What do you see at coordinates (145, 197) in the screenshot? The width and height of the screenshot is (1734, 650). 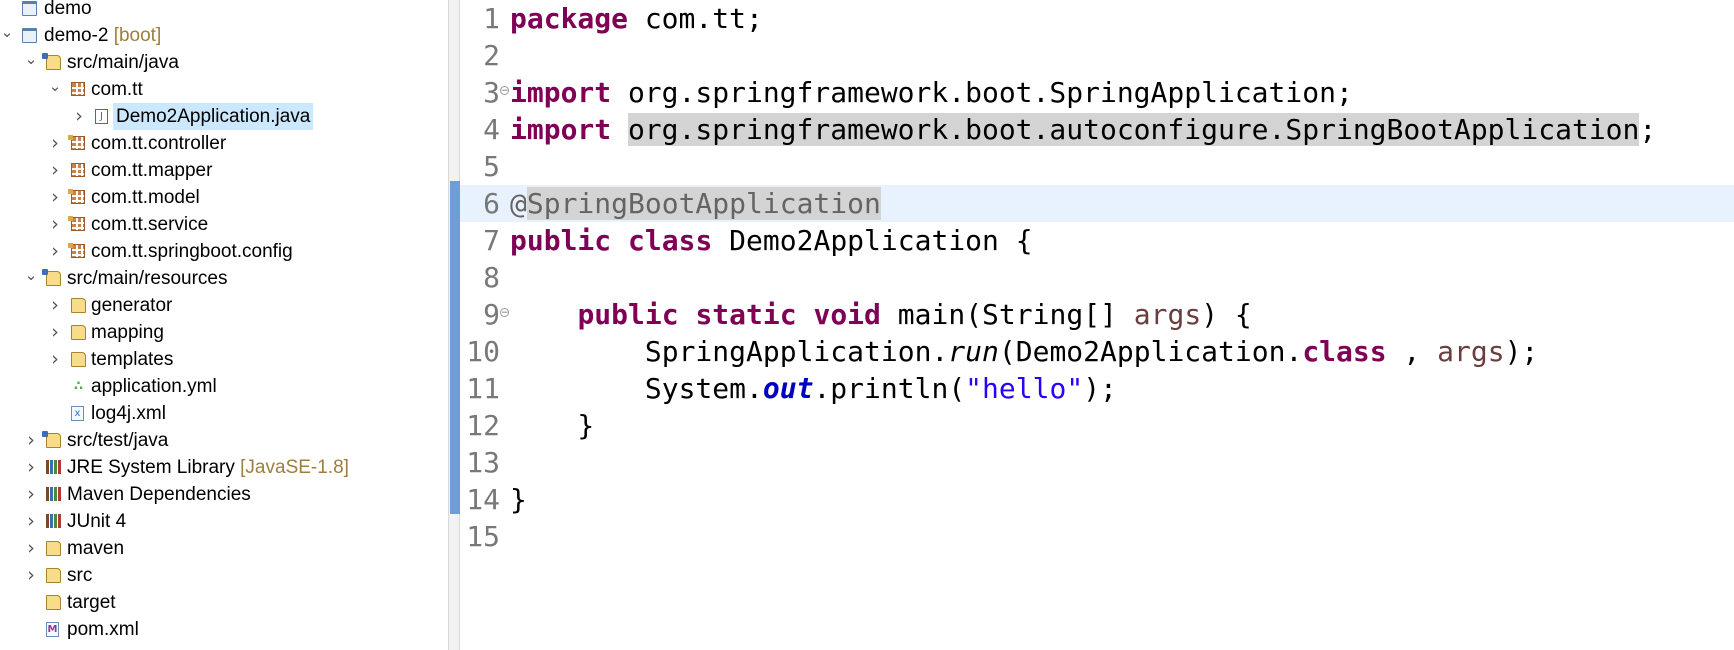 I see `tree-item-label: com.tt.model` at bounding box center [145, 197].